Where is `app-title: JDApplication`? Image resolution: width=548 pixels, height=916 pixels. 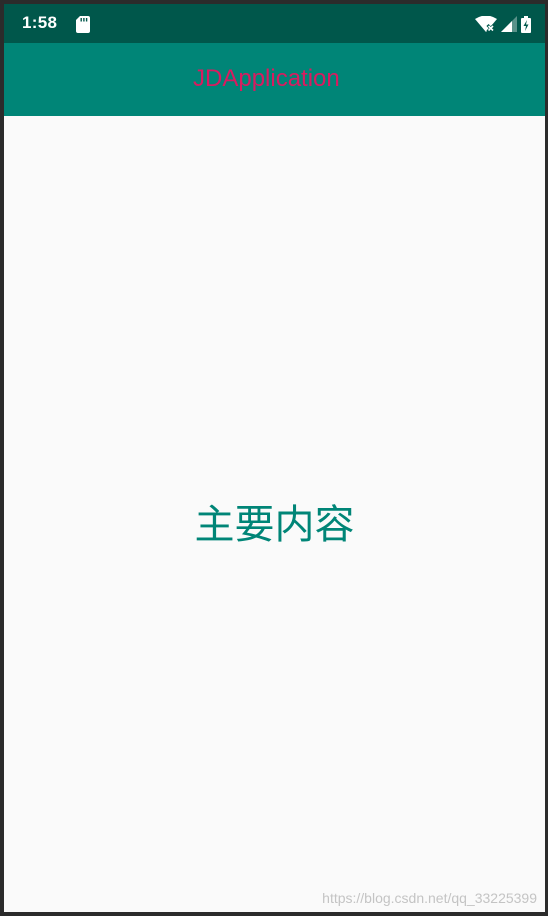
app-title: JDApplication is located at coordinates (266, 78).